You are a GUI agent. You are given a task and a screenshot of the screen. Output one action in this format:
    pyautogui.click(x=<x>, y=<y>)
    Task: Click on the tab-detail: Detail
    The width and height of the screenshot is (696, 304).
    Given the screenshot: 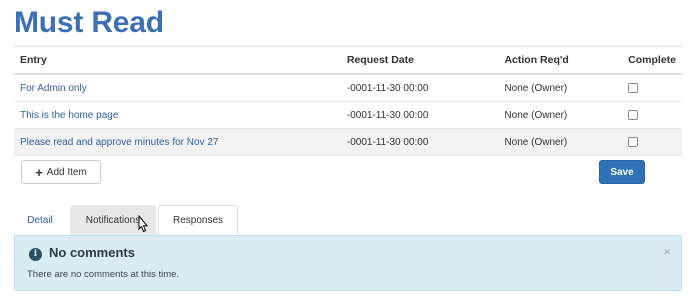 What is the action you would take?
    pyautogui.click(x=40, y=220)
    